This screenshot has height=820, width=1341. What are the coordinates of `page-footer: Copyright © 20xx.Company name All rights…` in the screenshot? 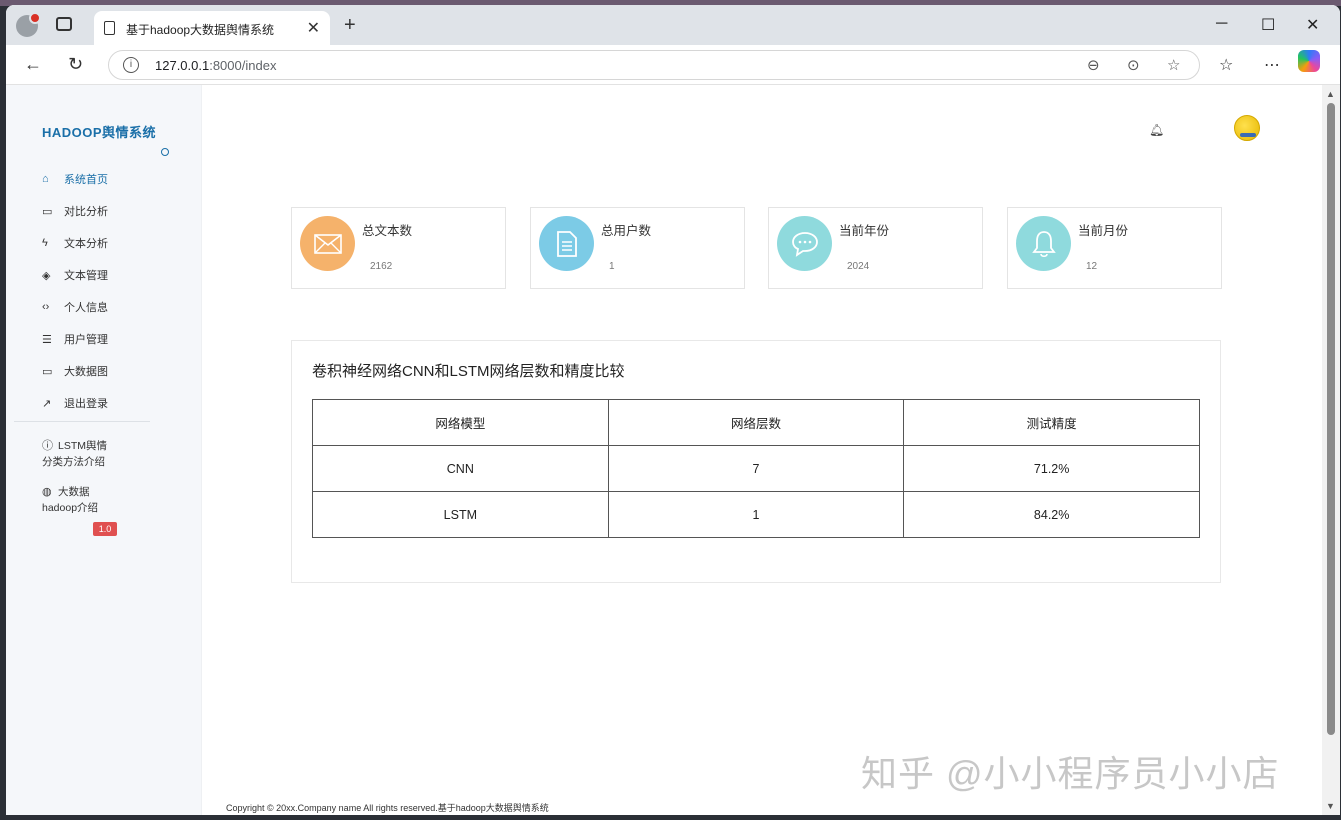 It's located at (387, 808).